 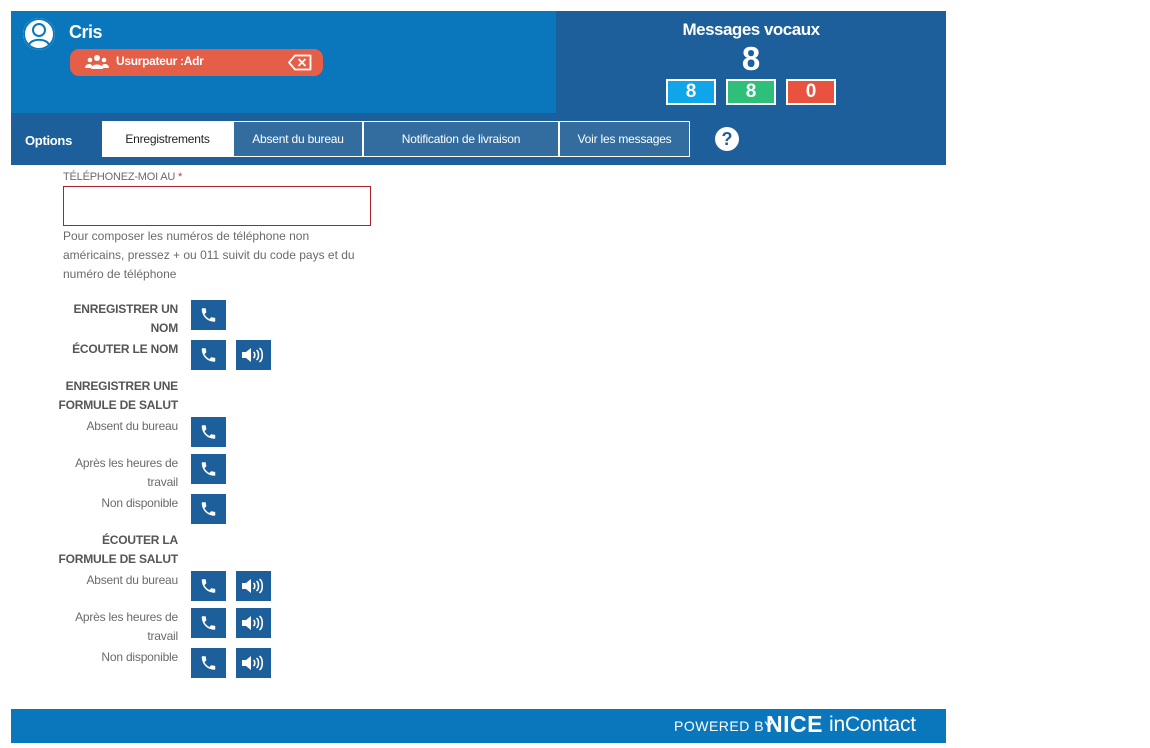 What do you see at coordinates (298, 139) in the screenshot?
I see `tab-absent-du-bureau: Absent du bureau` at bounding box center [298, 139].